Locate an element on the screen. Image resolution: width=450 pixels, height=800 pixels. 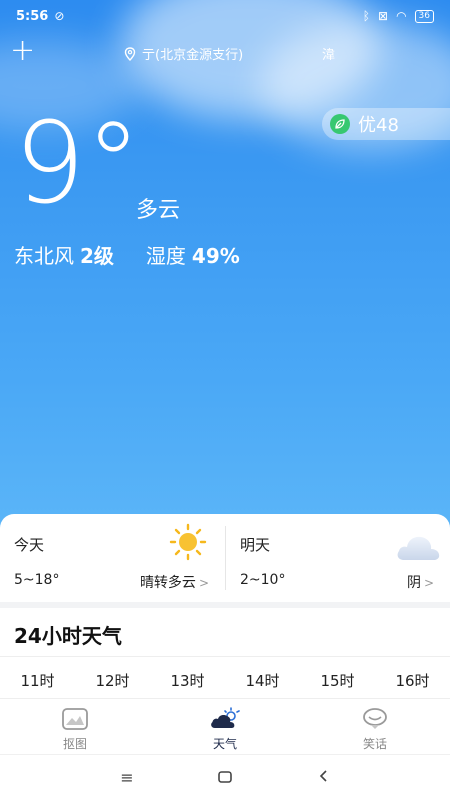
forecast-card: 今天 5~18° 晴转多云 > 明天 2~10° 阴 > is located at coordinates (225, 558).